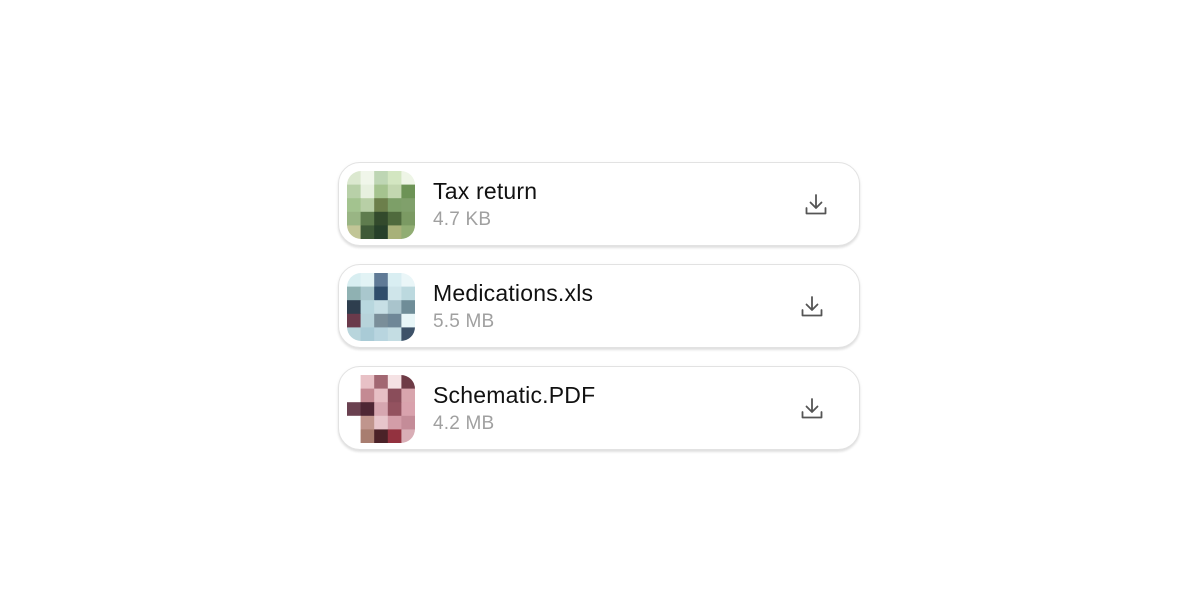 Image resolution: width=1200 pixels, height=613 pixels. What do you see at coordinates (485, 191) in the screenshot?
I see `file-name: Tax return` at bounding box center [485, 191].